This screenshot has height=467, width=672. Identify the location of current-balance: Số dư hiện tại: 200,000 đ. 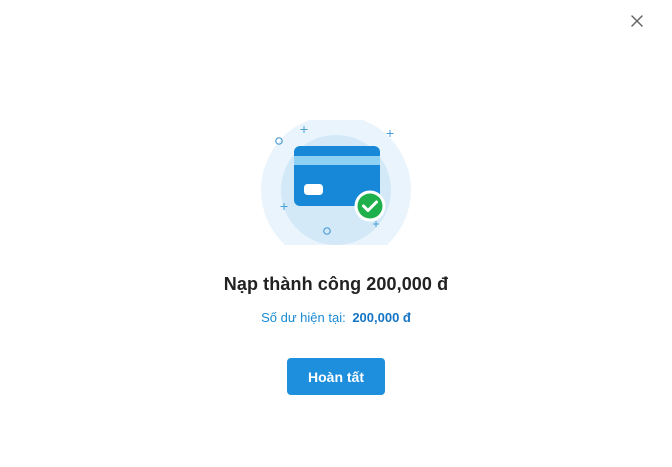
(336, 317).